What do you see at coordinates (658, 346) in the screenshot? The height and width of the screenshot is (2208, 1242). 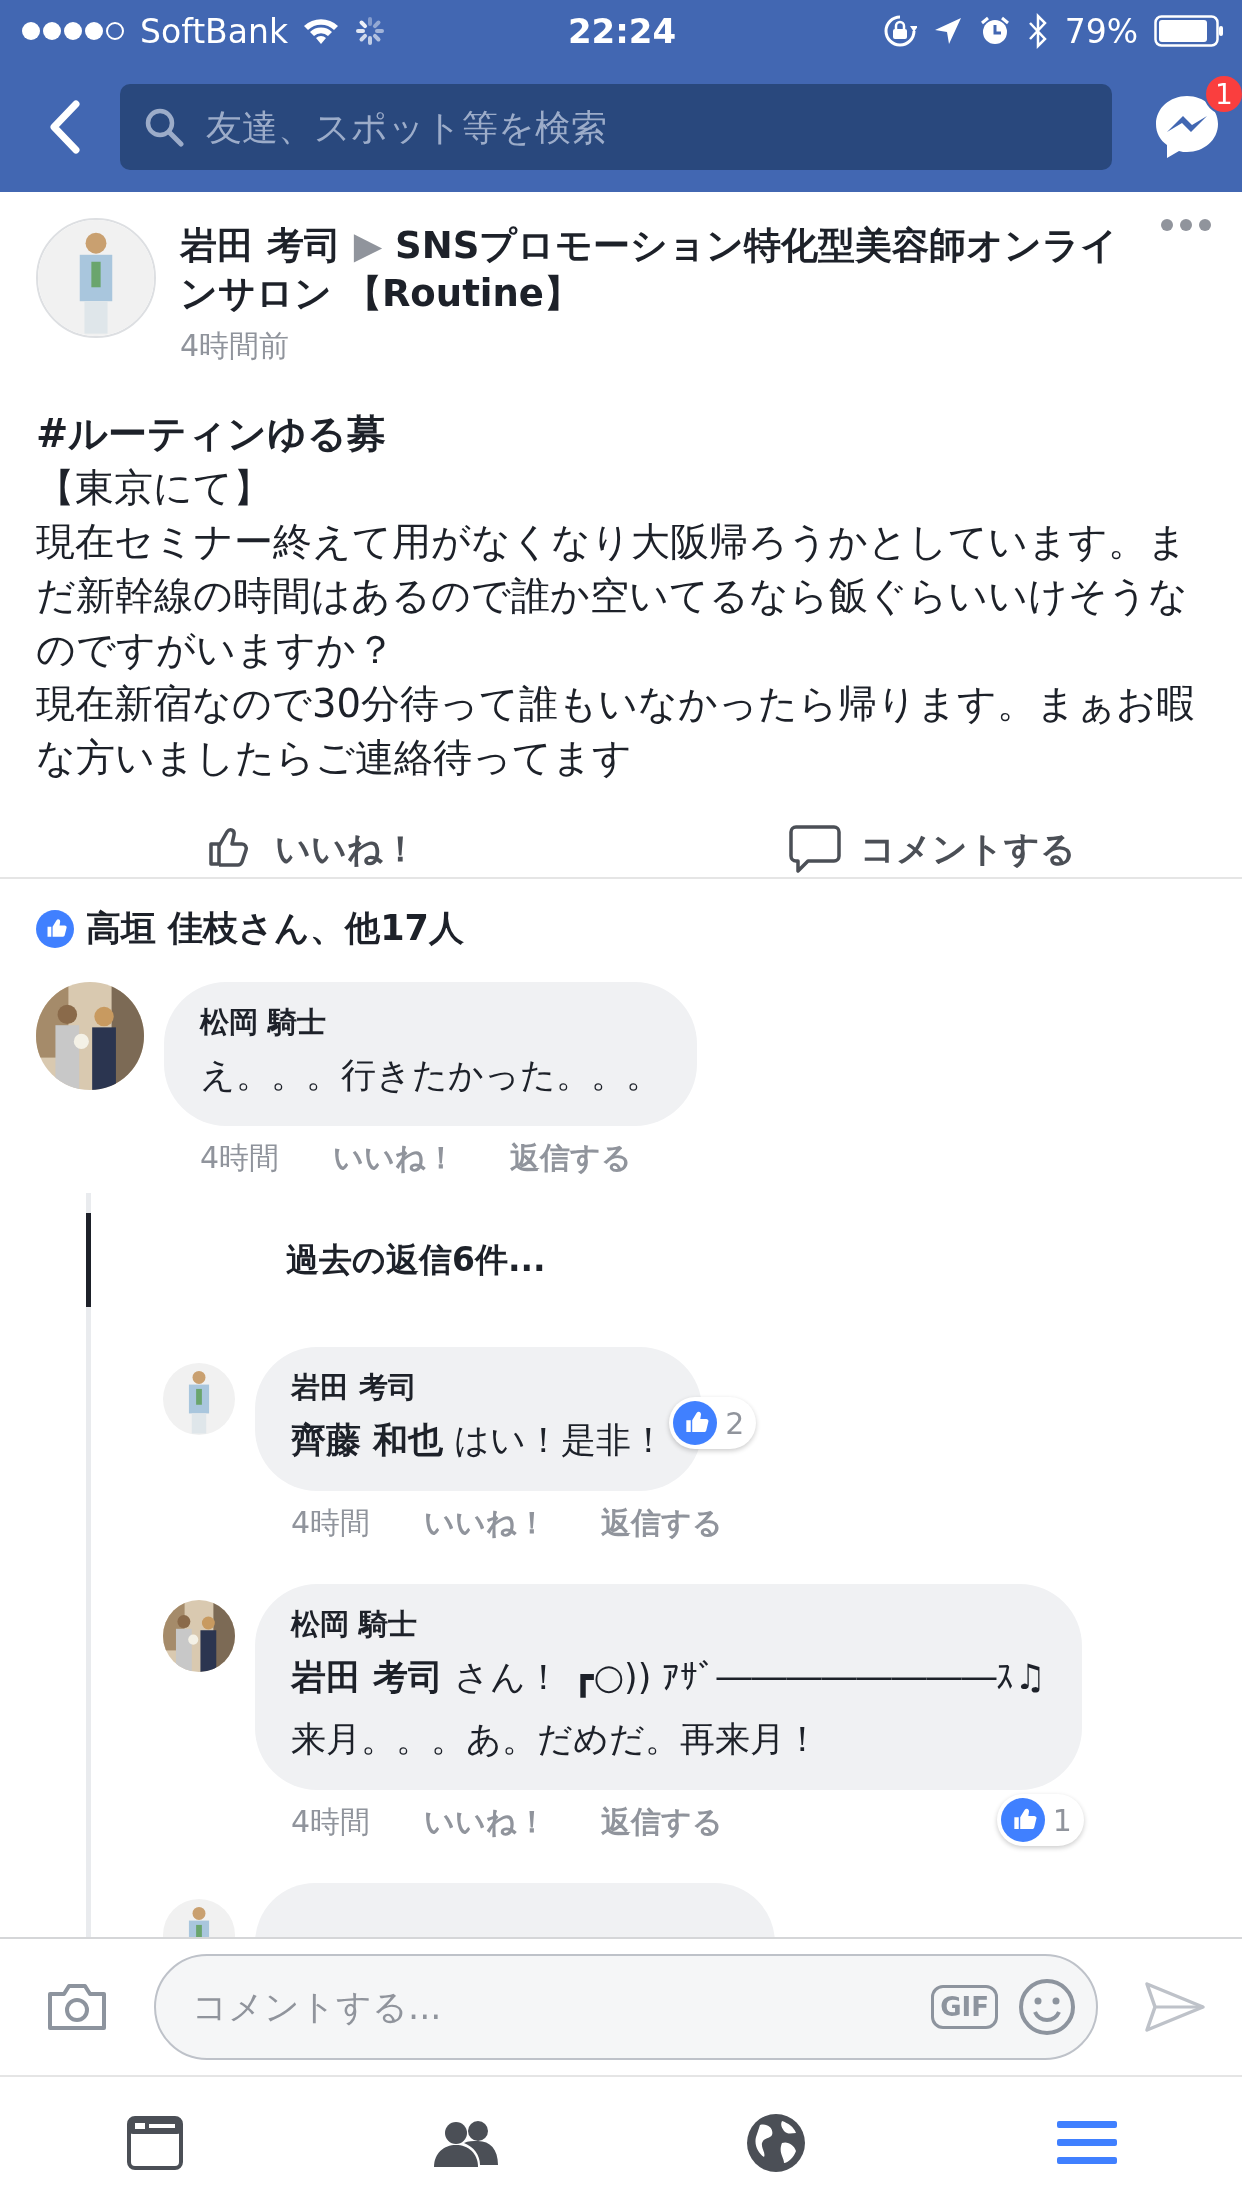 I see `post-time: 4時間前` at bounding box center [658, 346].